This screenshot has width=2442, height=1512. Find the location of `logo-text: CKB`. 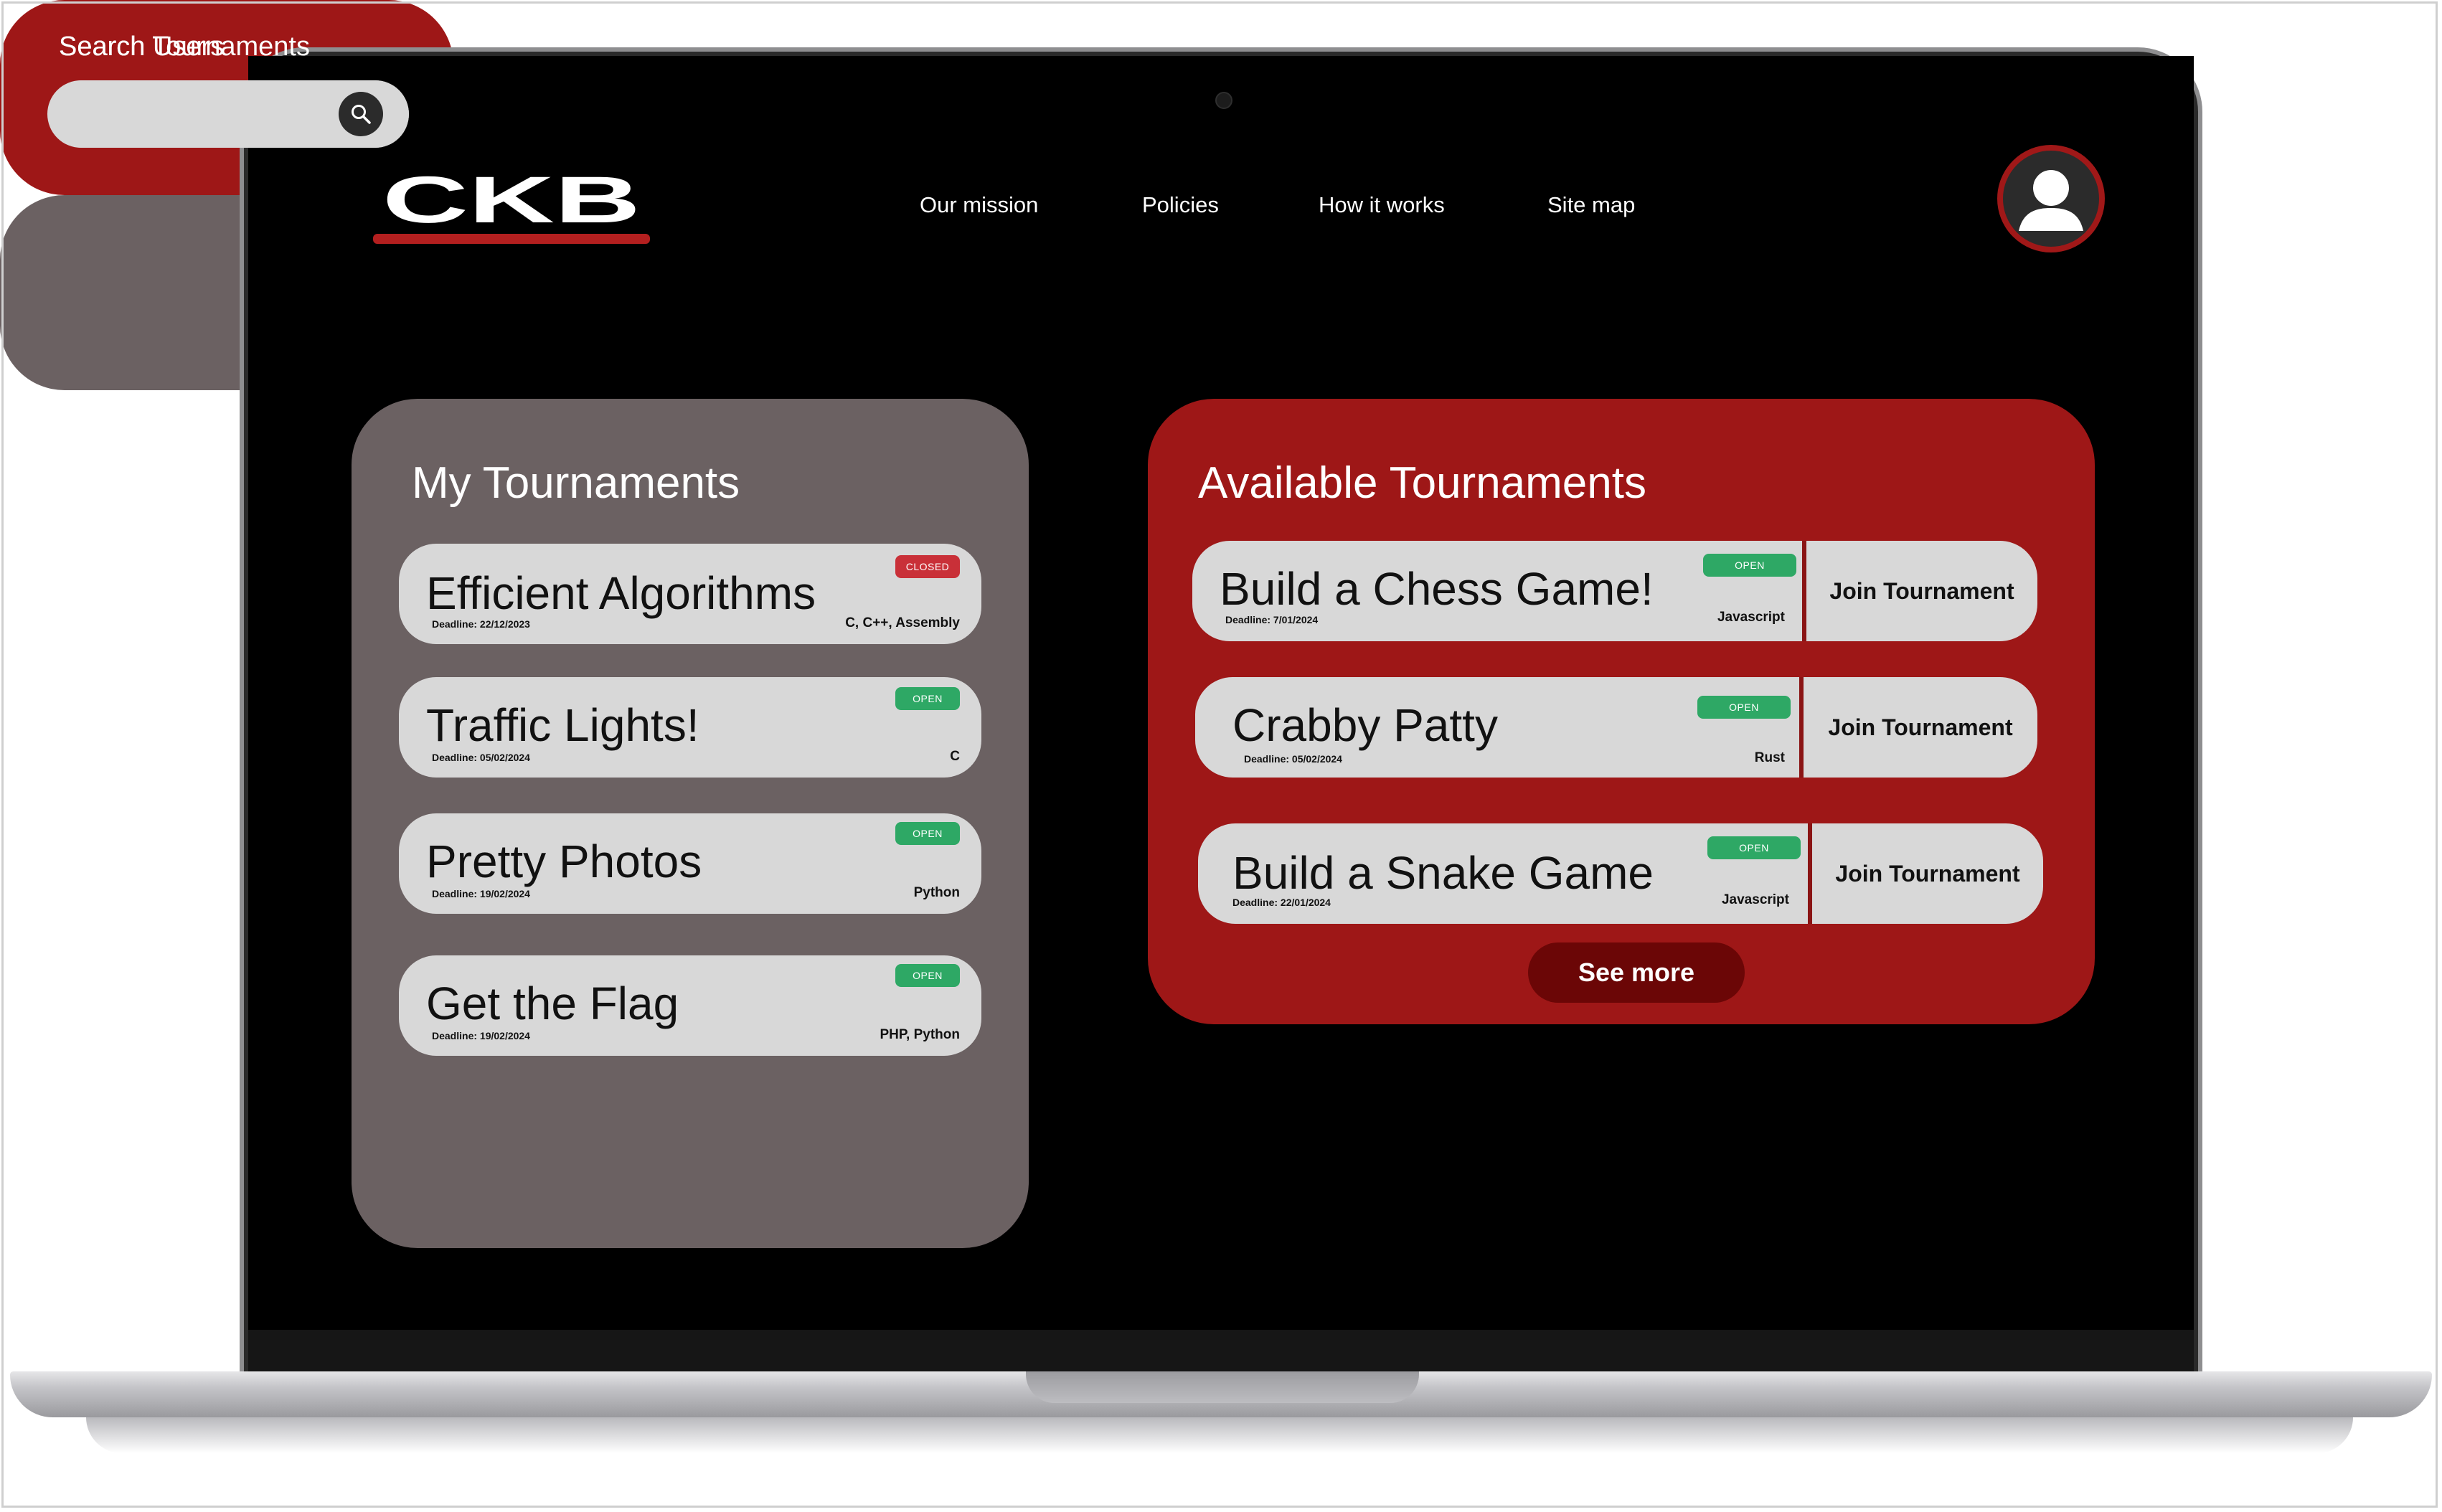

logo-text: CKB is located at coordinates (511, 204).